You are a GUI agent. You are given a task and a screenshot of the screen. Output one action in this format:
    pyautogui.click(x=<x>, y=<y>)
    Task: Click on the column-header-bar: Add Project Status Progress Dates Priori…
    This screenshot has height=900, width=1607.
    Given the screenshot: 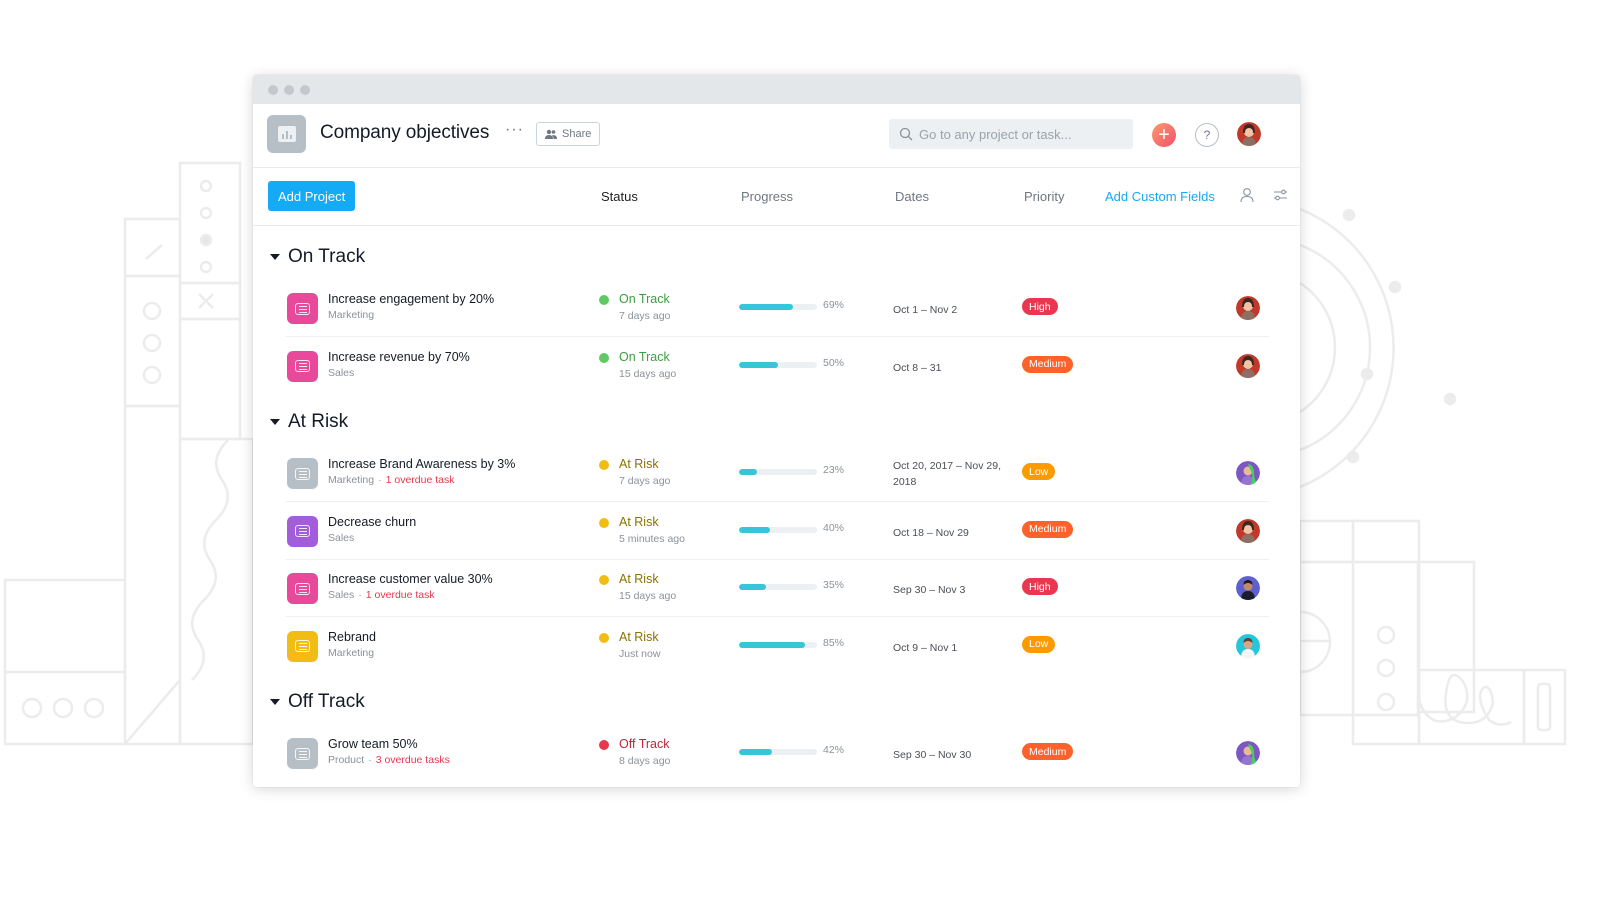 What is the action you would take?
    pyautogui.click(x=776, y=197)
    